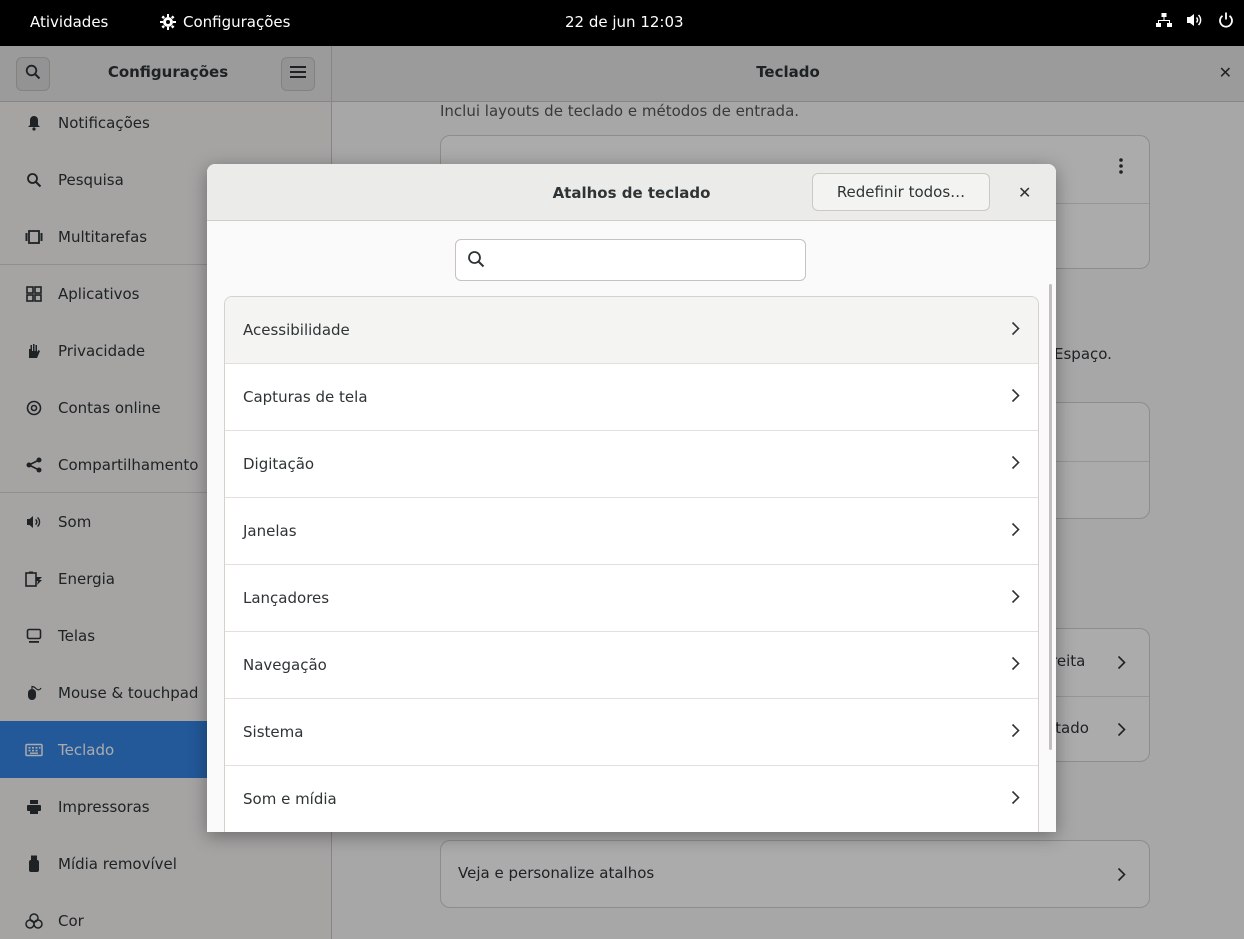 This screenshot has width=1244, height=939. Describe the element at coordinates (631, 799) in the screenshot. I see `list-item: Som e mídia` at that location.